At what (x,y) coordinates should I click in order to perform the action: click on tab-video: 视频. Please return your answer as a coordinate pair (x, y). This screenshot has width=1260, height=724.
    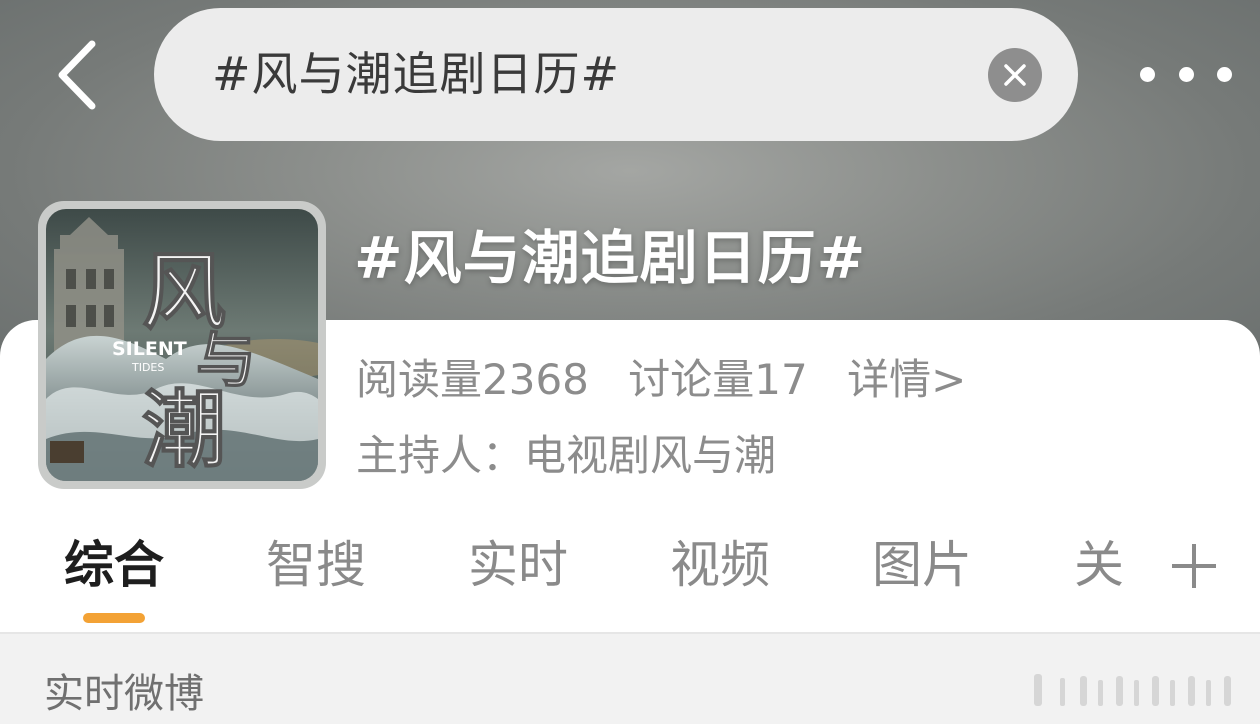
    Looking at the image, I should click on (720, 565).